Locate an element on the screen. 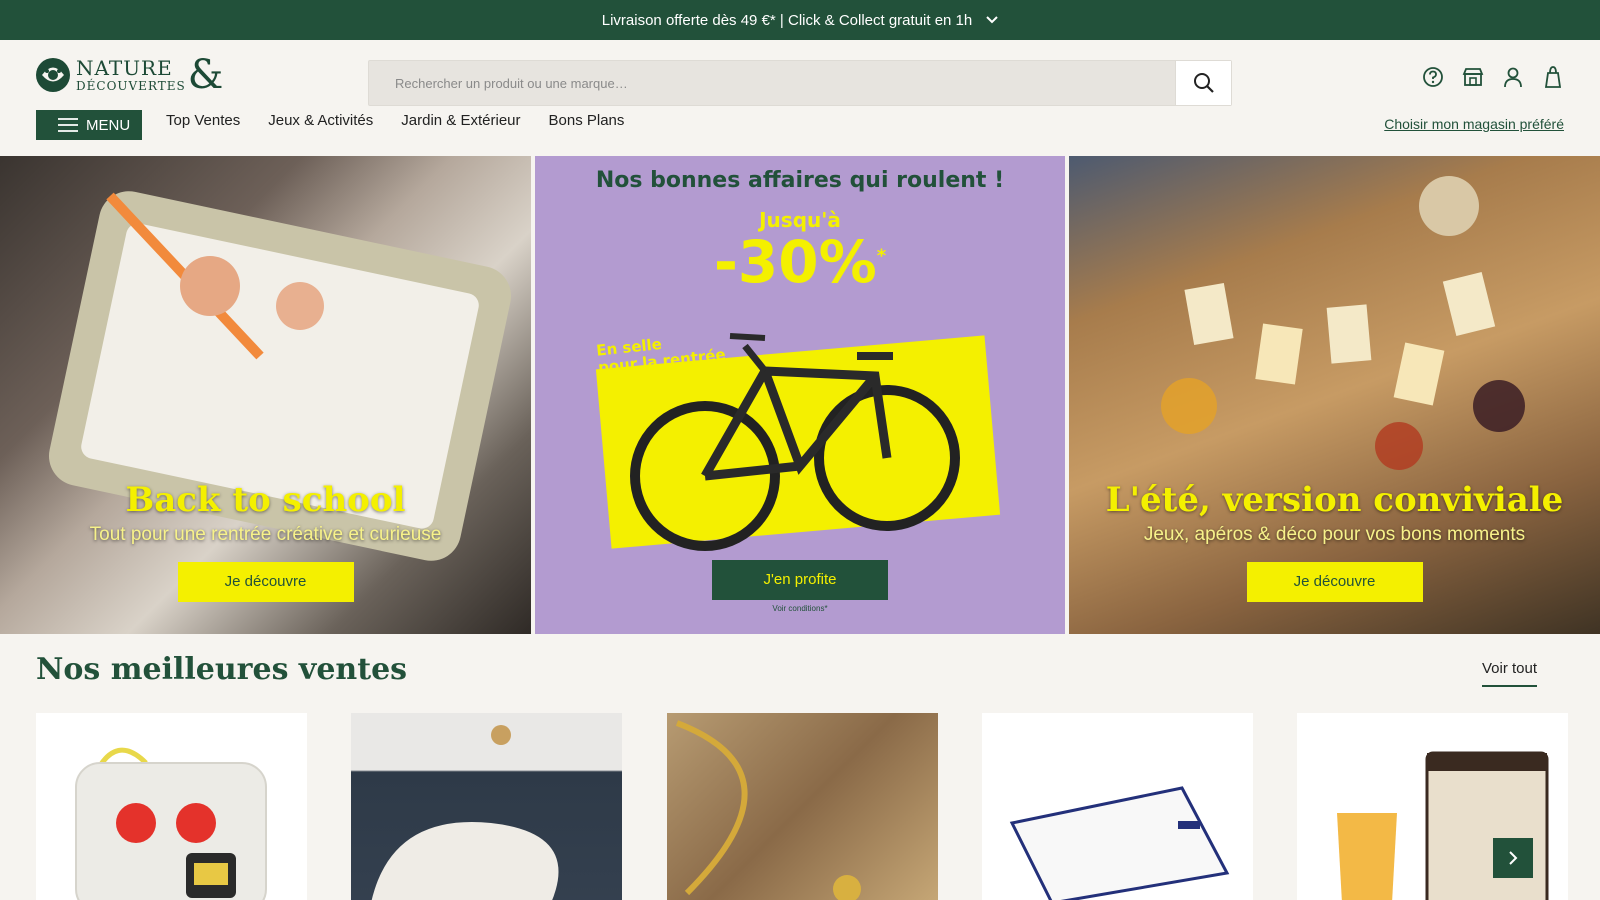  silk-pillow-image is located at coordinates (465, 812).